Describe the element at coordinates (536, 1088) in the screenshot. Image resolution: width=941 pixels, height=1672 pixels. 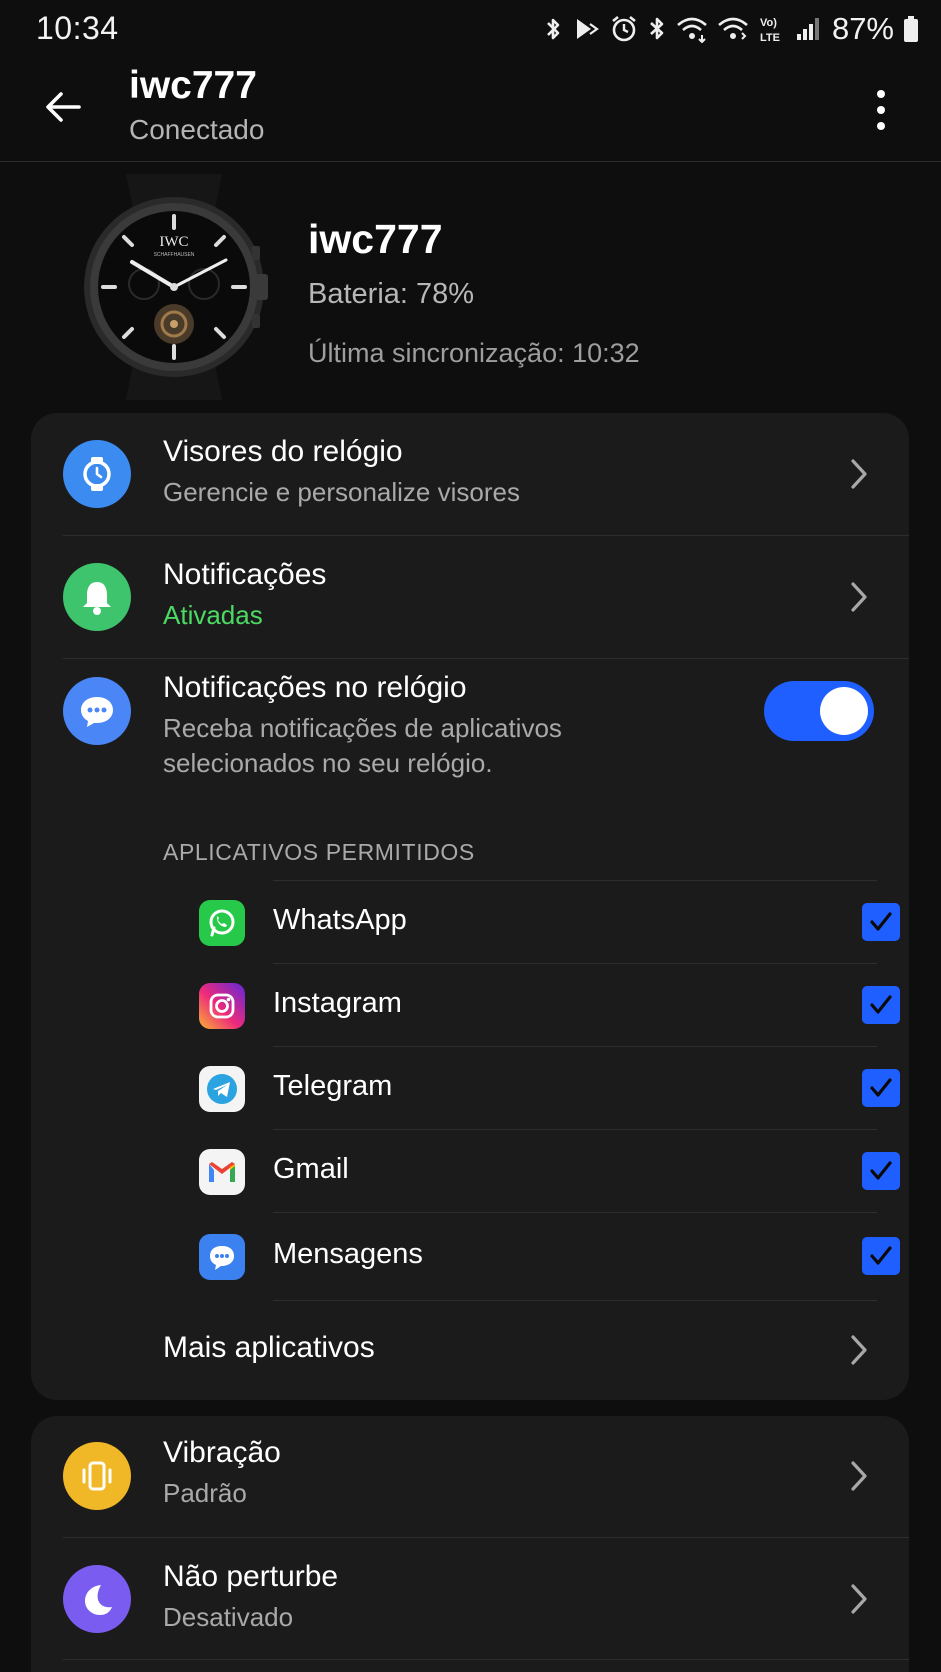
I see `app-row-telegram: Telegram` at that location.